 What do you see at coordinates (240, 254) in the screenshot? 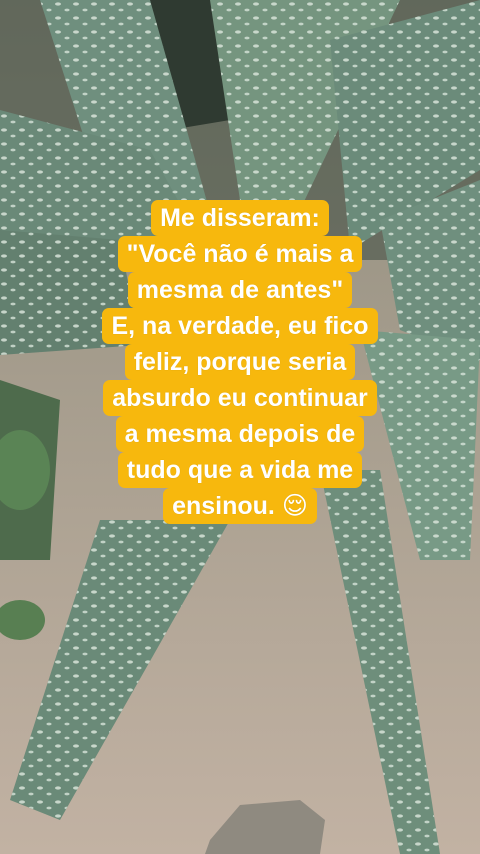
I see `caption-line: "Você não é mais a` at bounding box center [240, 254].